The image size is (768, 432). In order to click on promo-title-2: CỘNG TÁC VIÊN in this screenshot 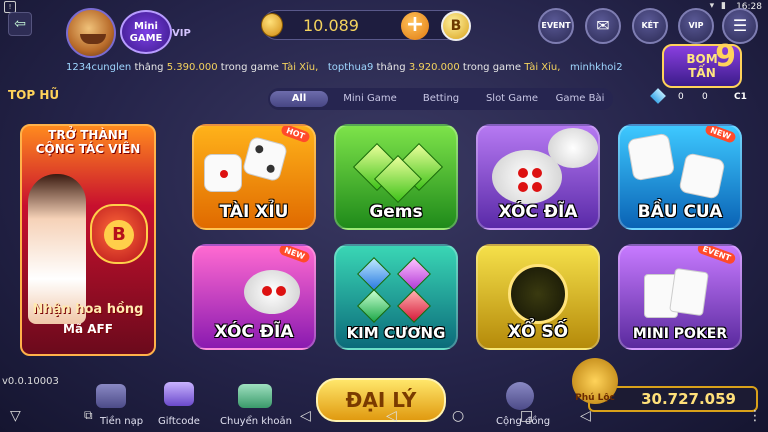, I will do `click(88, 149)`.